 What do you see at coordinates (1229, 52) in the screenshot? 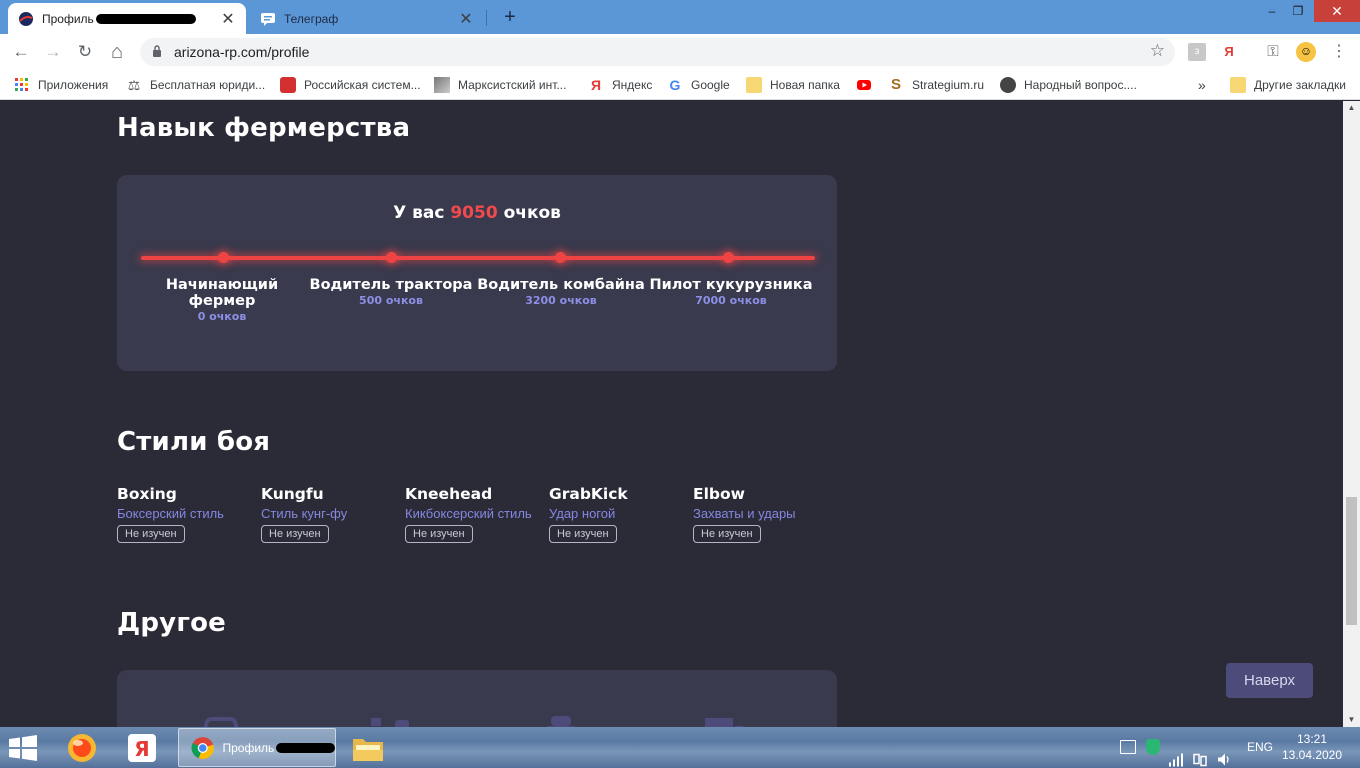
I see `yandex-extension-icon: Я` at bounding box center [1229, 52].